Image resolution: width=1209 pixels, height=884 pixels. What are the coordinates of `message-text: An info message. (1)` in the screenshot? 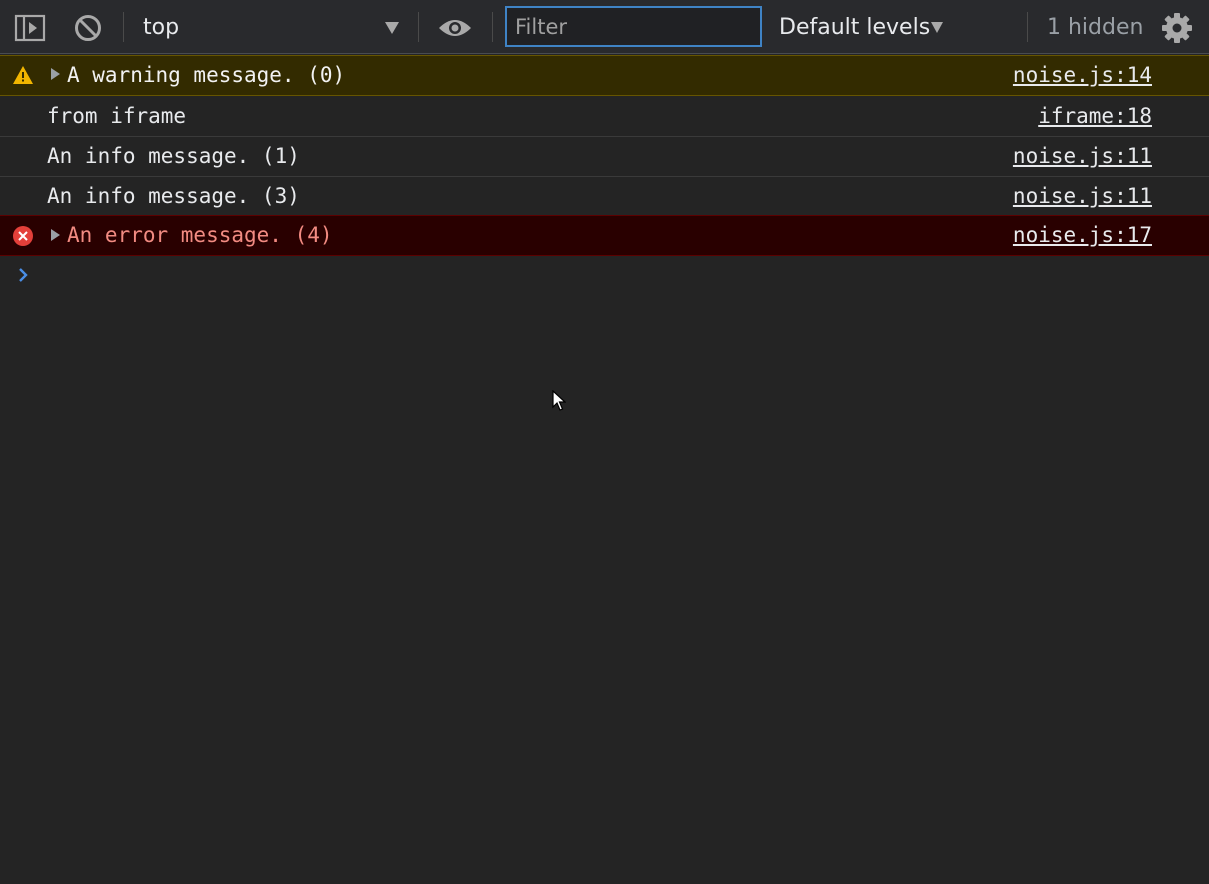 It's located at (173, 156).